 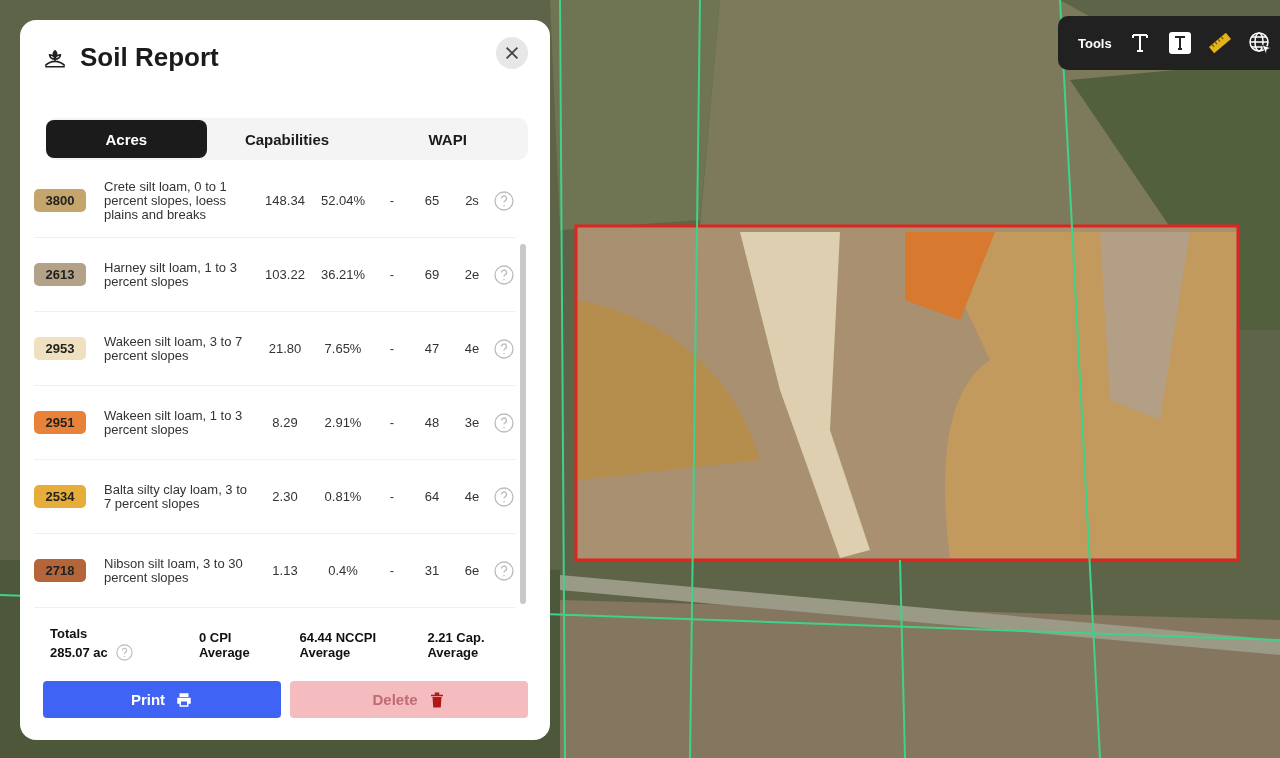 What do you see at coordinates (472, 200) in the screenshot?
I see `capability-value: 2s` at bounding box center [472, 200].